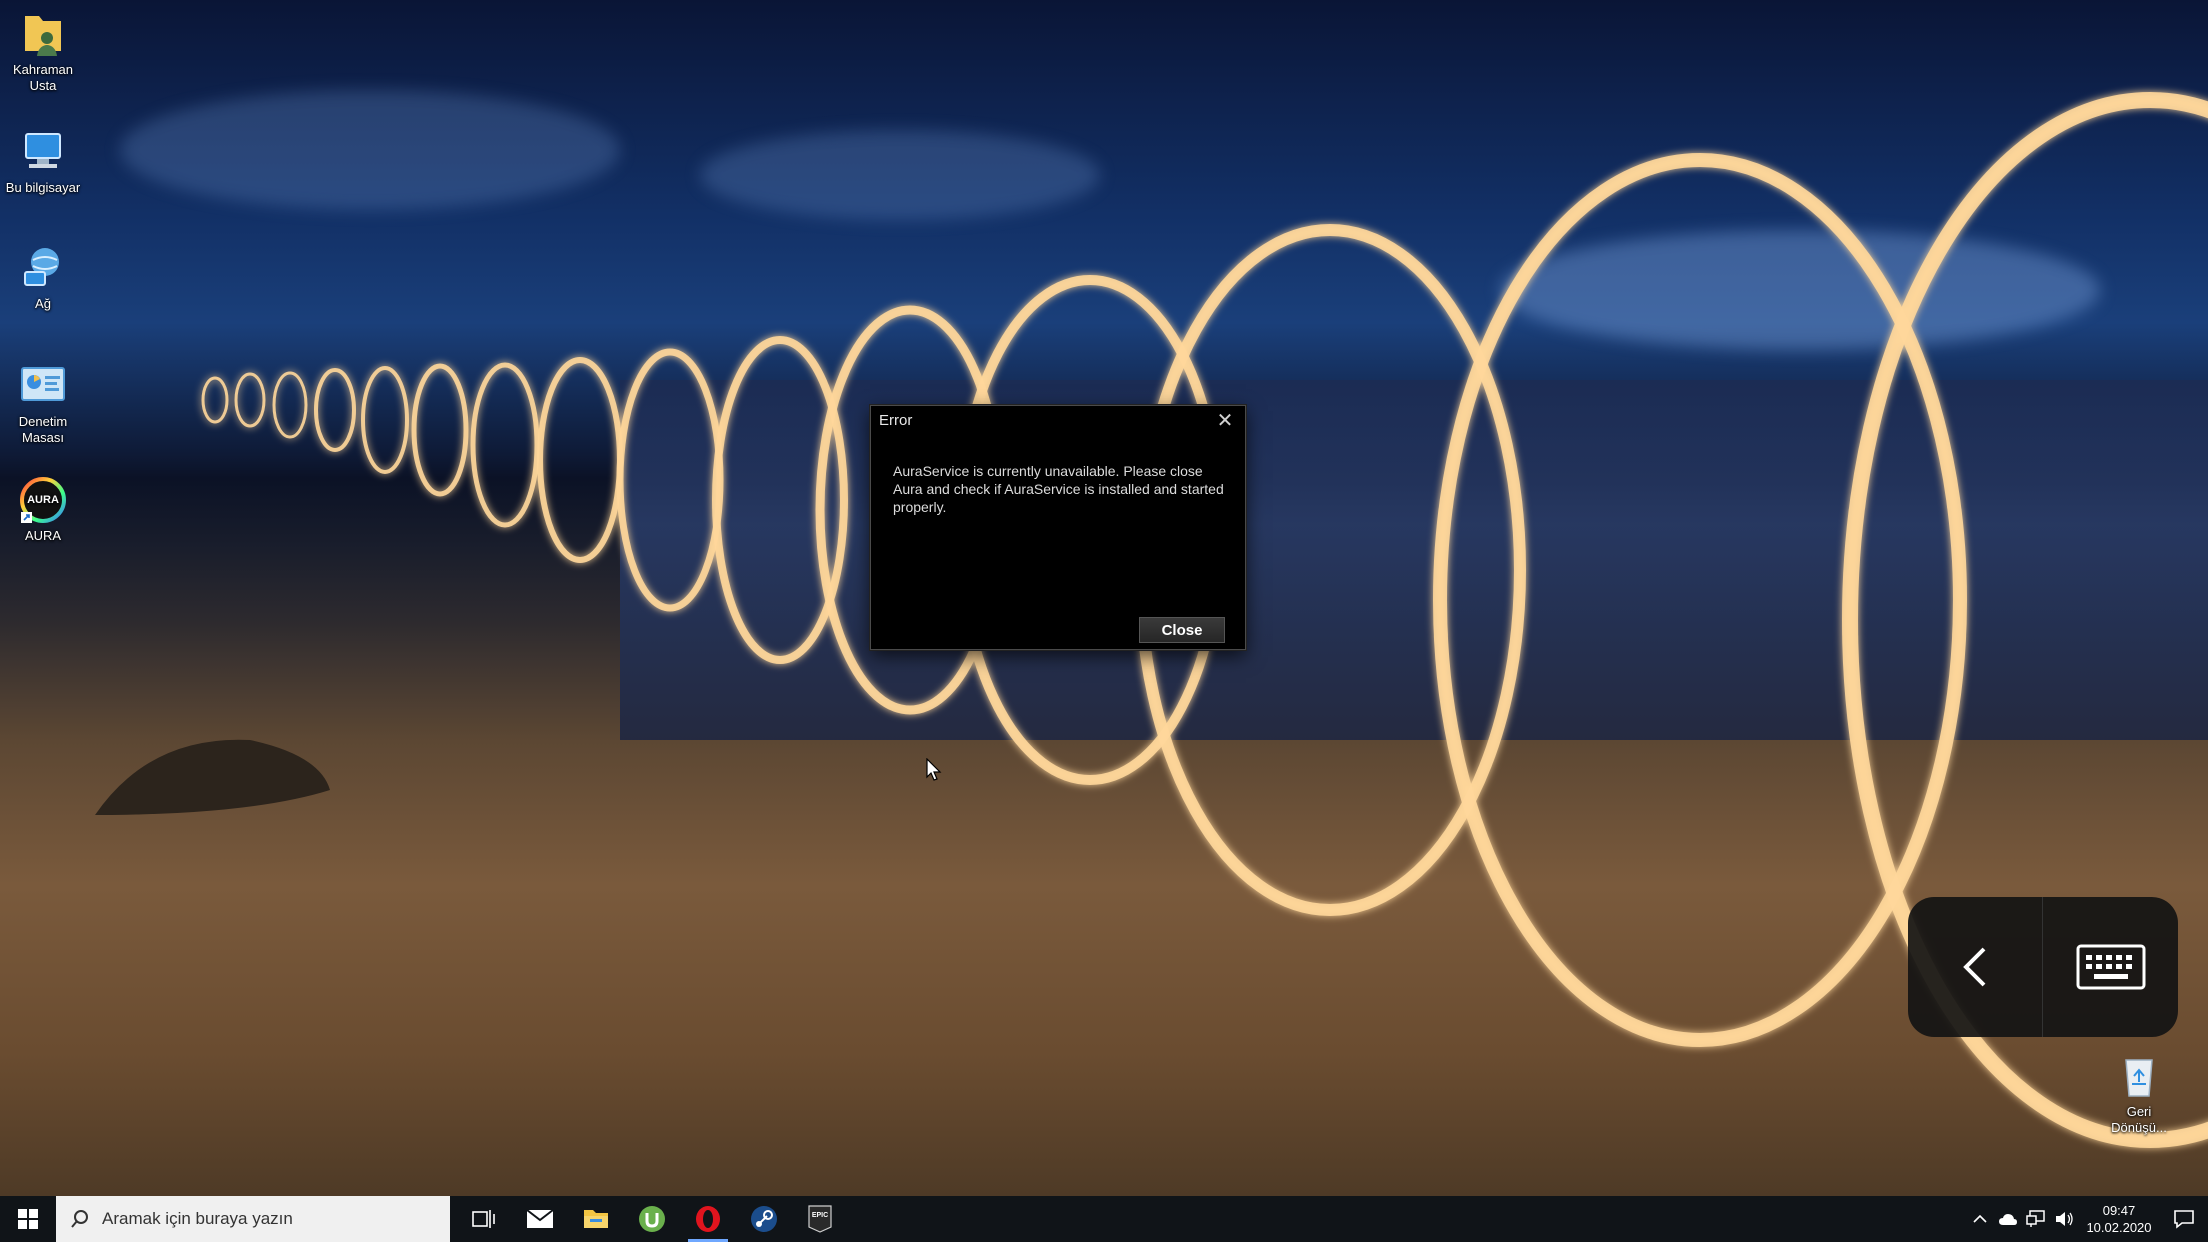 The height and width of the screenshot is (1242, 2208). I want to click on desktop-icon-this-pc: Bu bilgisayar, so click(43, 162).